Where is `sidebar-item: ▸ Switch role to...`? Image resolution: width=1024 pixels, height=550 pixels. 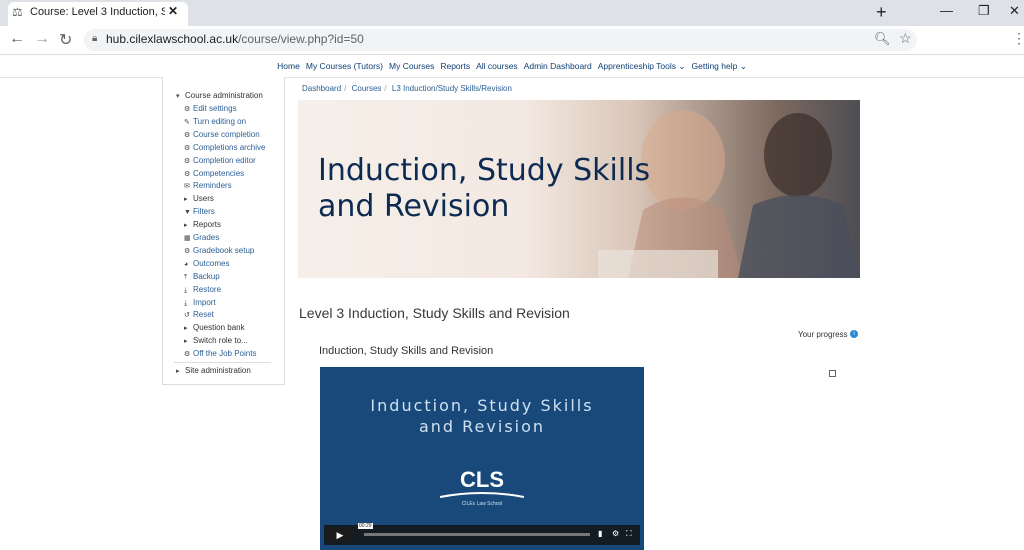
sidebar-item: ▸ Switch role to... is located at coordinates (216, 340).